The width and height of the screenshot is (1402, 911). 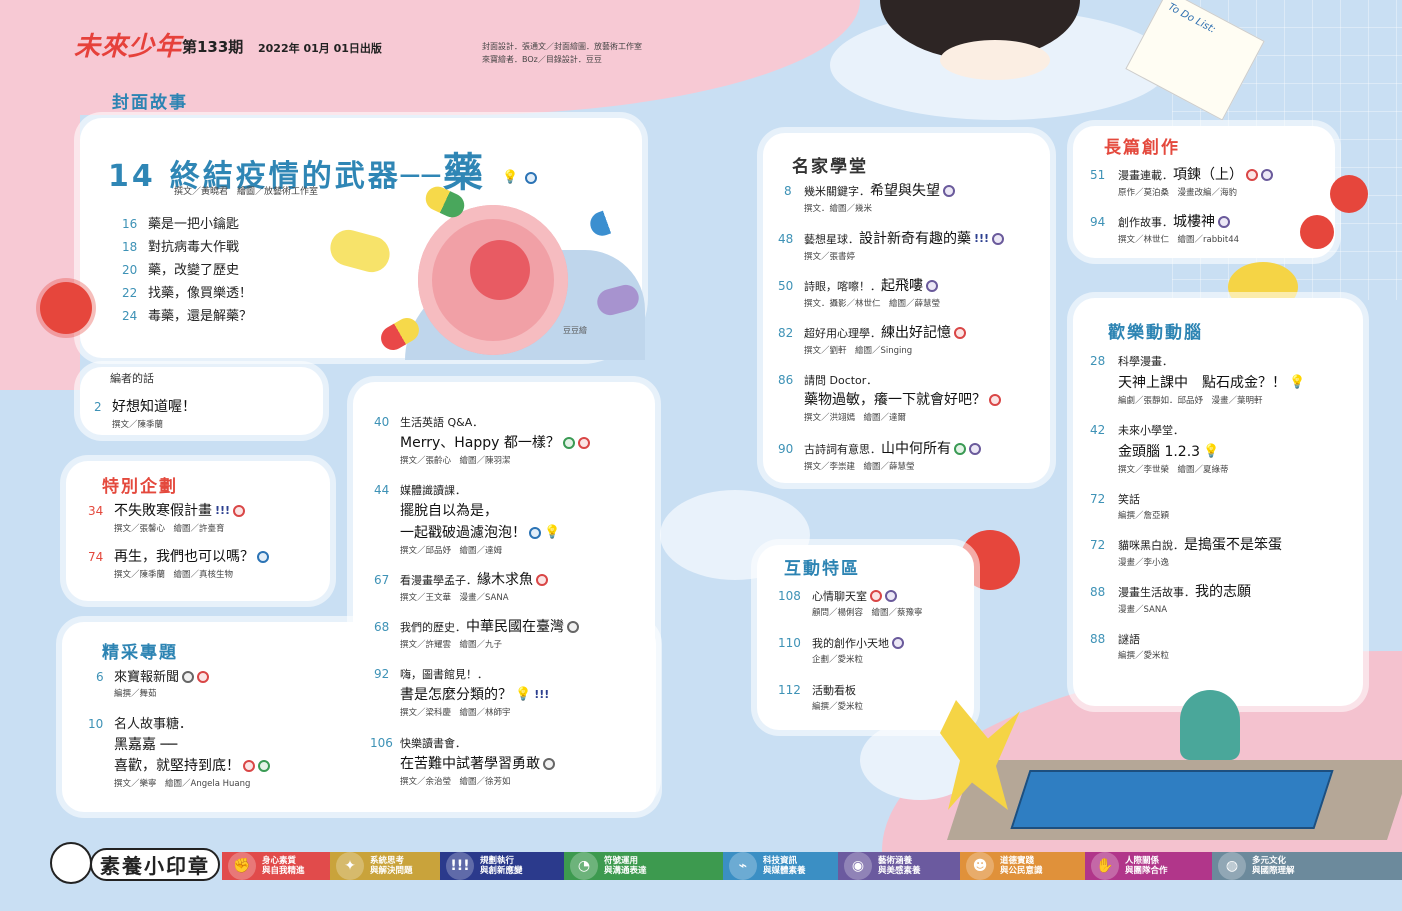 I want to click on handshake-icon: ✋, so click(x=1105, y=866).